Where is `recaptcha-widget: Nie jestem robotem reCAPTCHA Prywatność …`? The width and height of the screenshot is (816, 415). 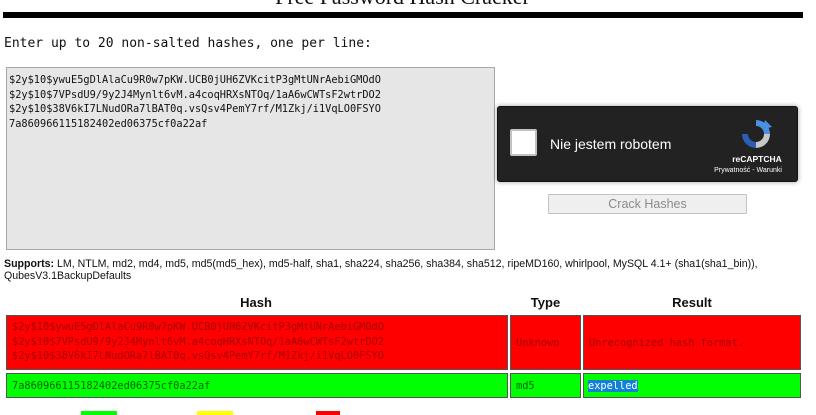
recaptcha-widget: Nie jestem robotem reCAPTCHA Prywatność … is located at coordinates (647, 144).